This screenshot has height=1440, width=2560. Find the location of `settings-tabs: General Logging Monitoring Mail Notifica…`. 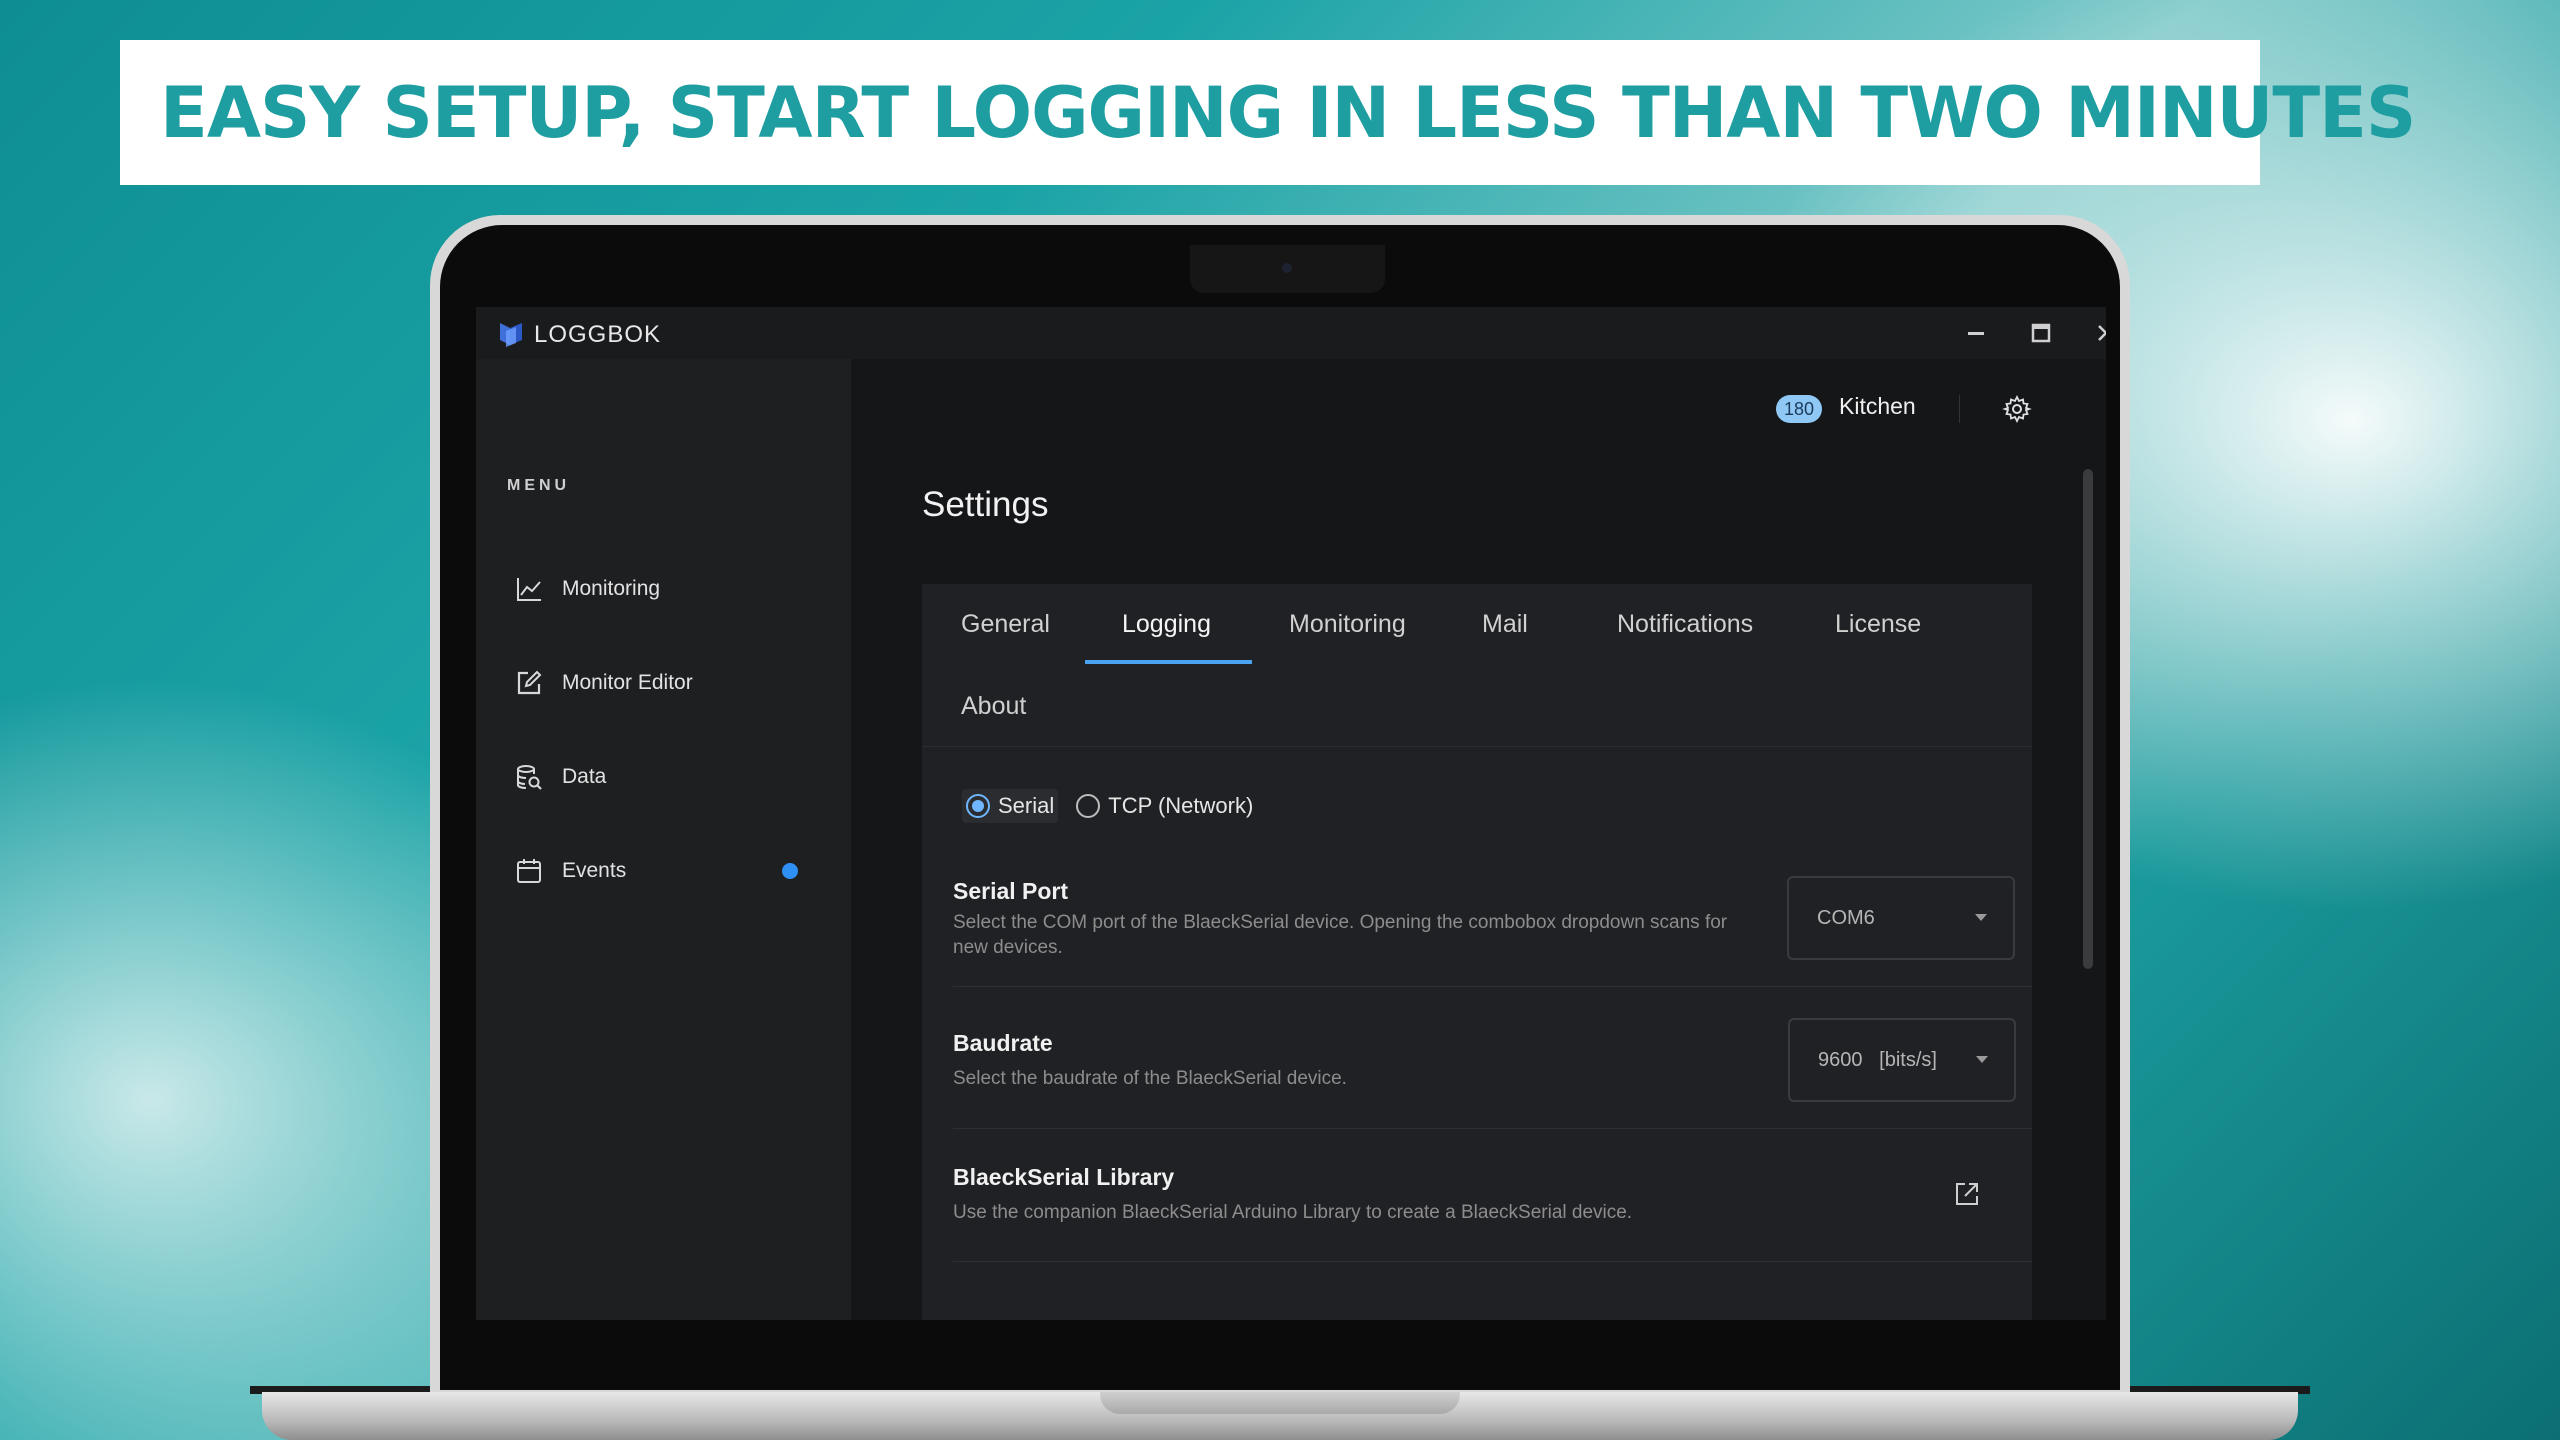

settings-tabs: General Logging Monitoring Mail Notifica… is located at coordinates (1477, 665).